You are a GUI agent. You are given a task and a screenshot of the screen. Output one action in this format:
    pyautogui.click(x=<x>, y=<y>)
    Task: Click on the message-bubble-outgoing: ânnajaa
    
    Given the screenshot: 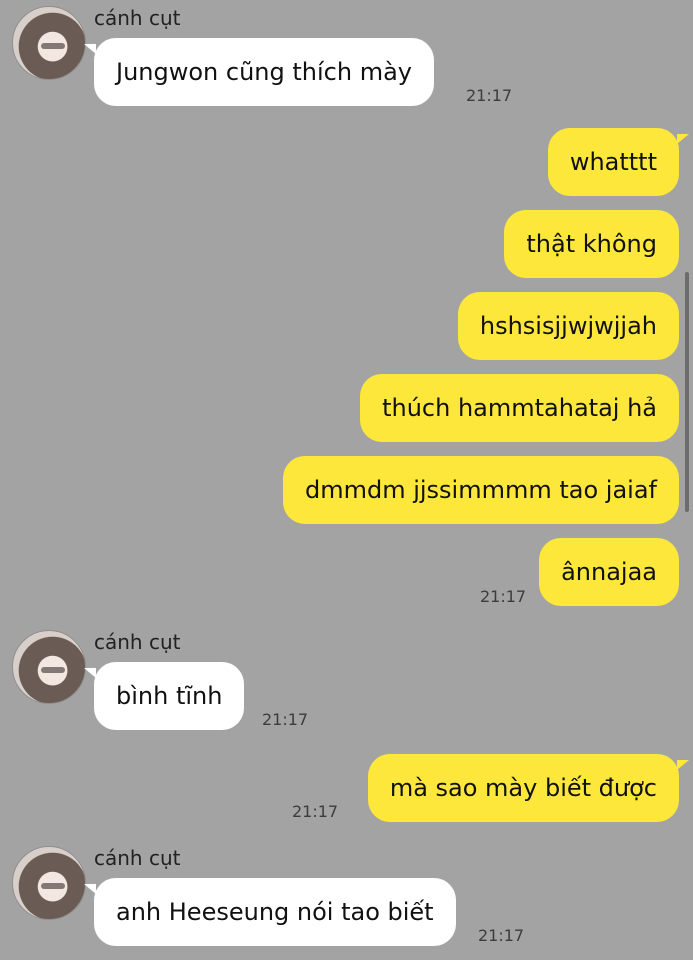 What is the action you would take?
    pyautogui.click(x=609, y=572)
    